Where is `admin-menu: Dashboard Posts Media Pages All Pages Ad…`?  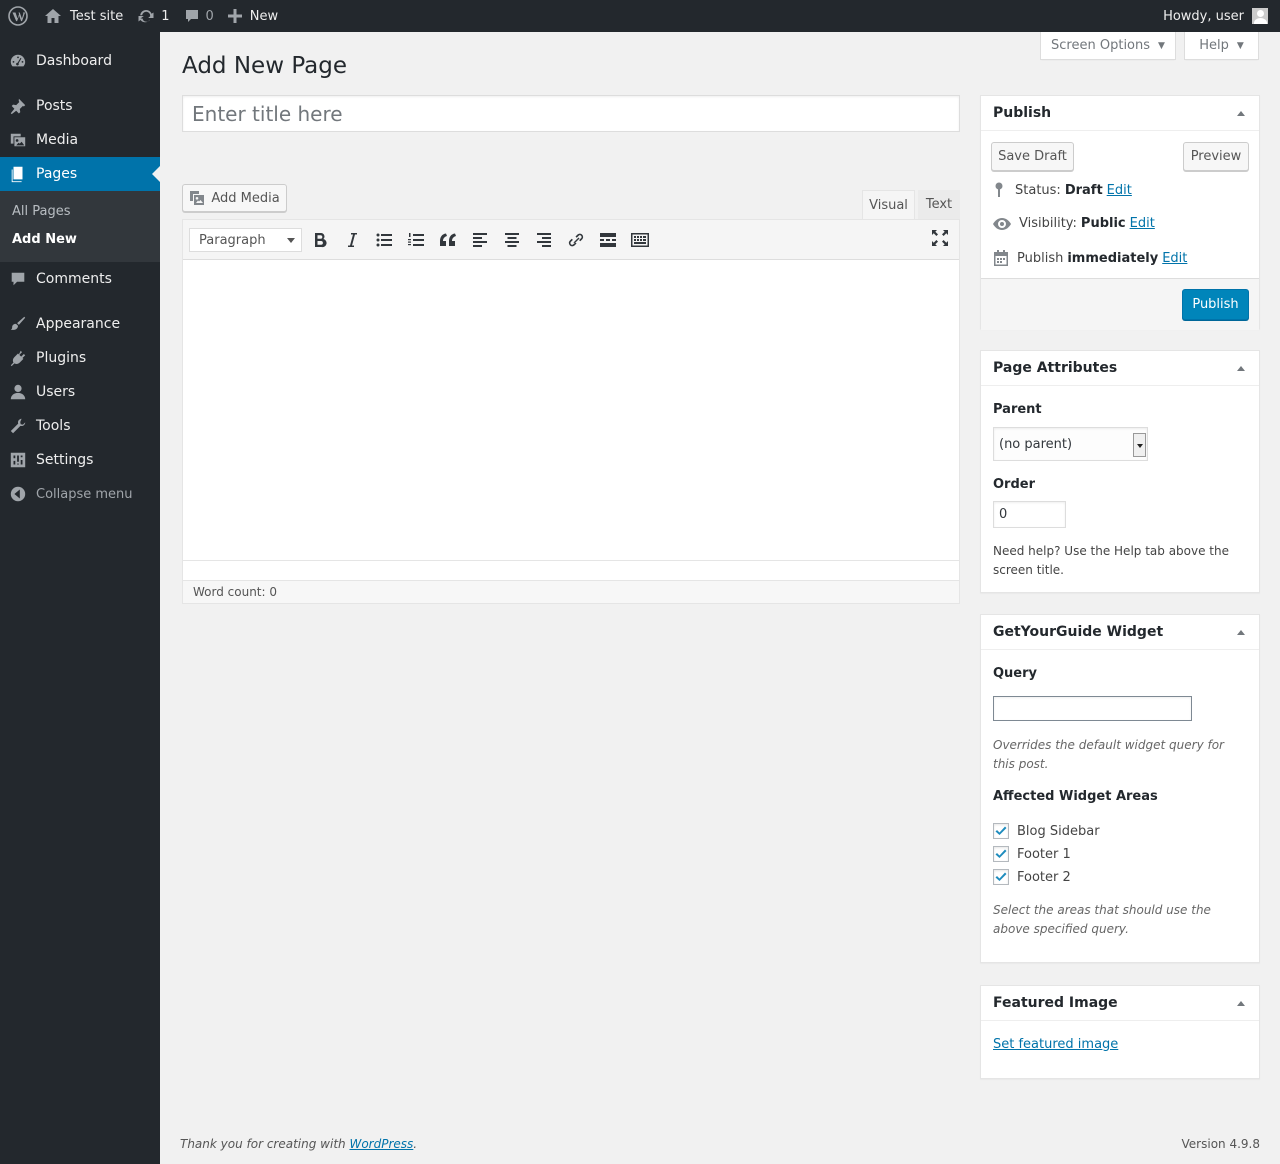 admin-menu: Dashboard Posts Media Pages All Pages Ad… is located at coordinates (80, 598).